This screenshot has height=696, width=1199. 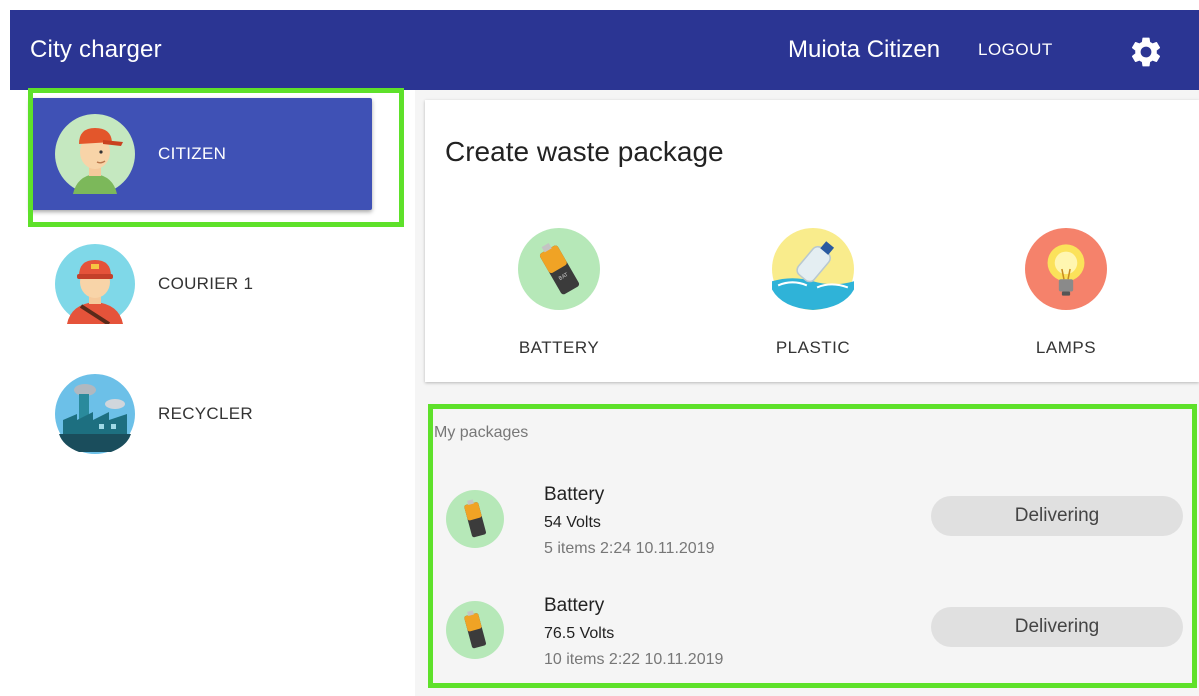 What do you see at coordinates (579, 633) in the screenshot?
I see `package-volts: 76.5 Volts` at bounding box center [579, 633].